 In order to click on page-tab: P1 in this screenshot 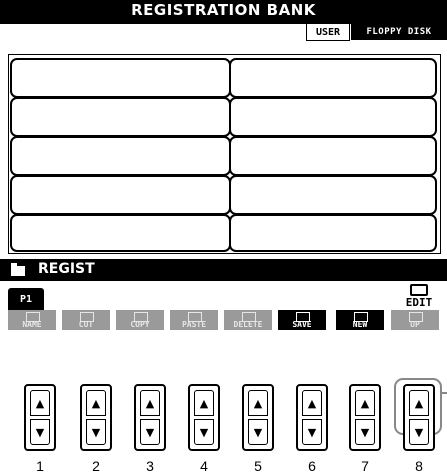, I will do `click(26, 299)`.